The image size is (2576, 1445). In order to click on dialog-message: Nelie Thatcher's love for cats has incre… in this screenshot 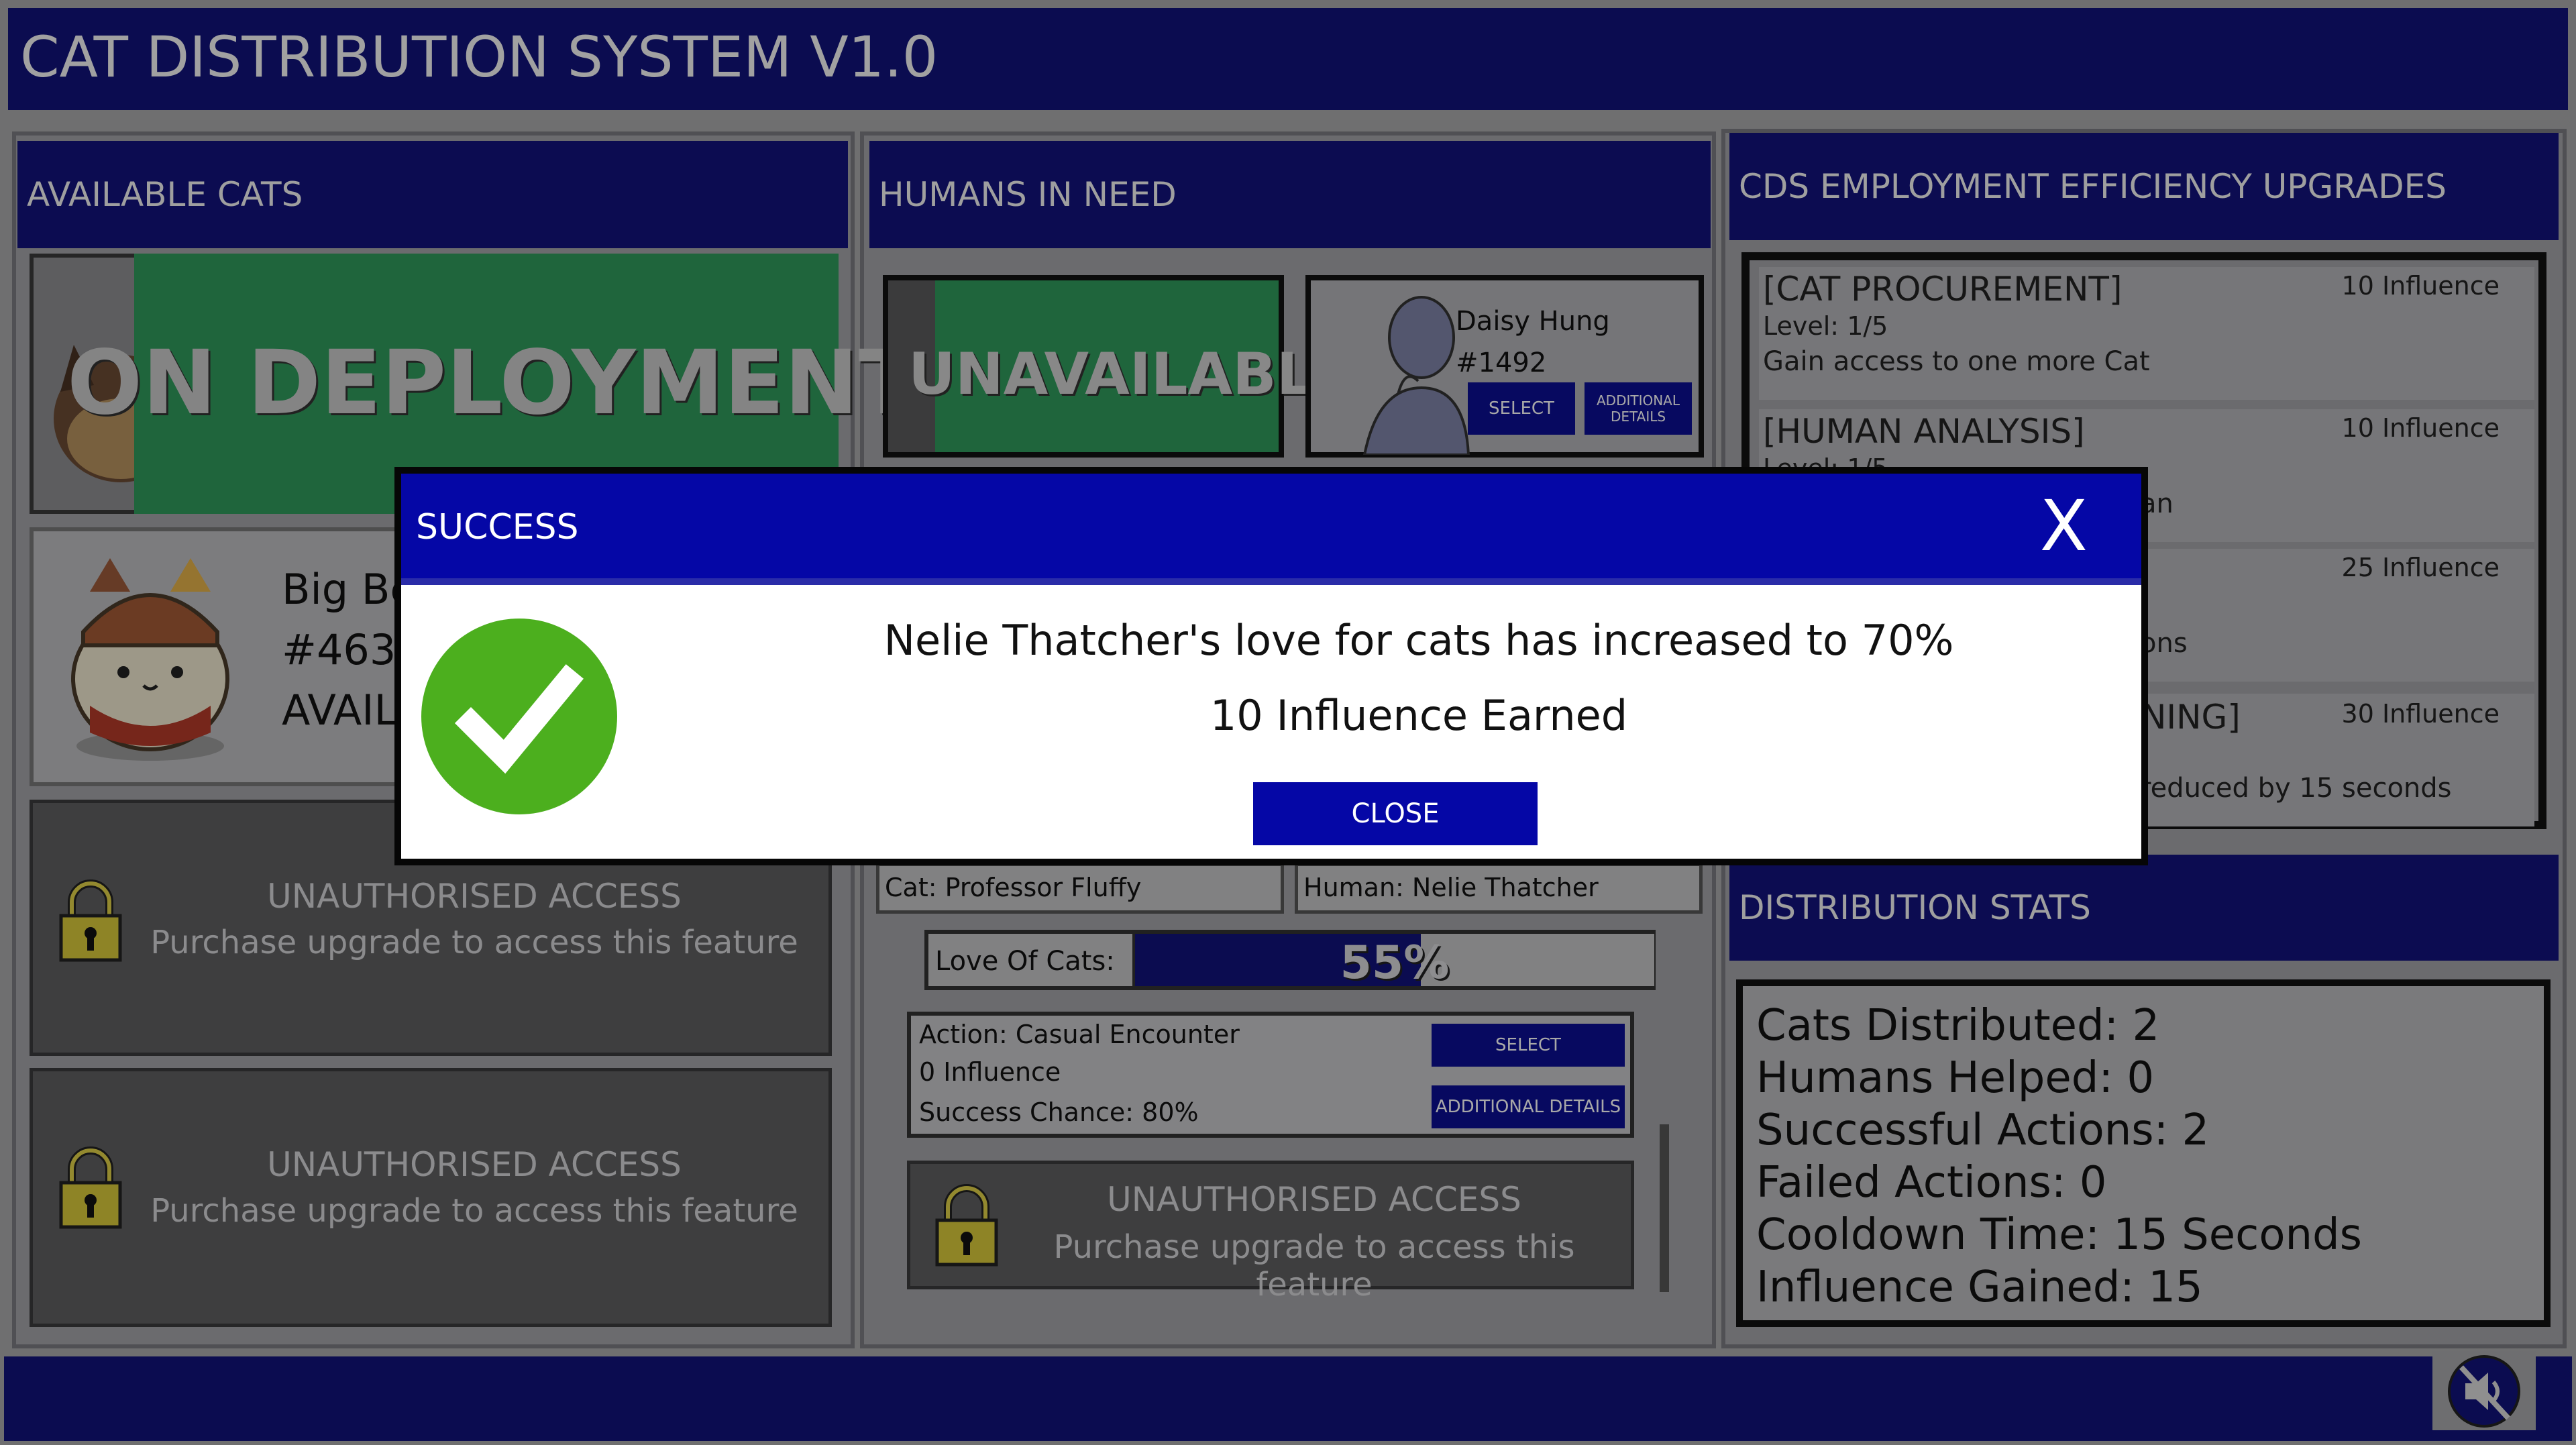, I will do `click(1418, 640)`.